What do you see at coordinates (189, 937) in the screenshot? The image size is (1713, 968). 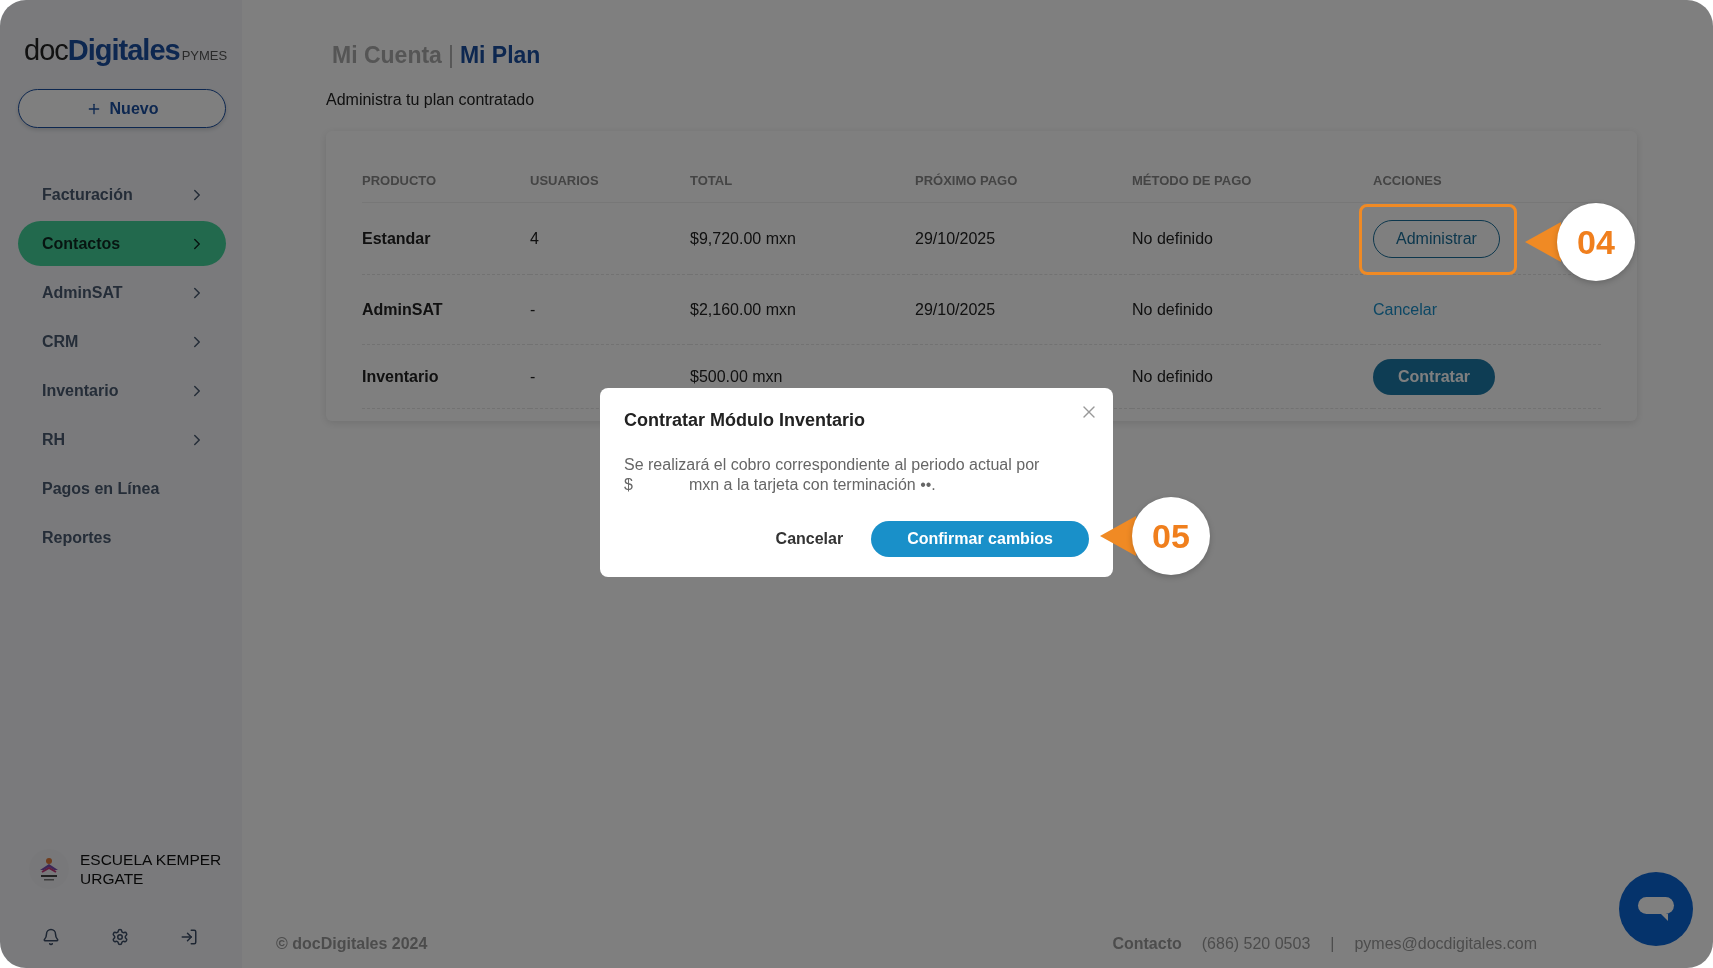 I see `logout-icon` at bounding box center [189, 937].